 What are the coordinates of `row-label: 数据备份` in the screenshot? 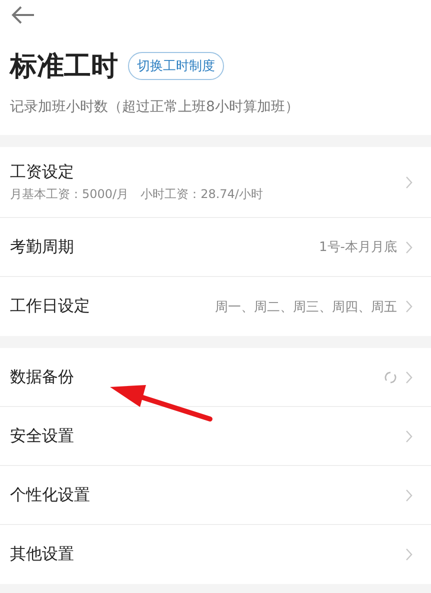 It's located at (42, 377).